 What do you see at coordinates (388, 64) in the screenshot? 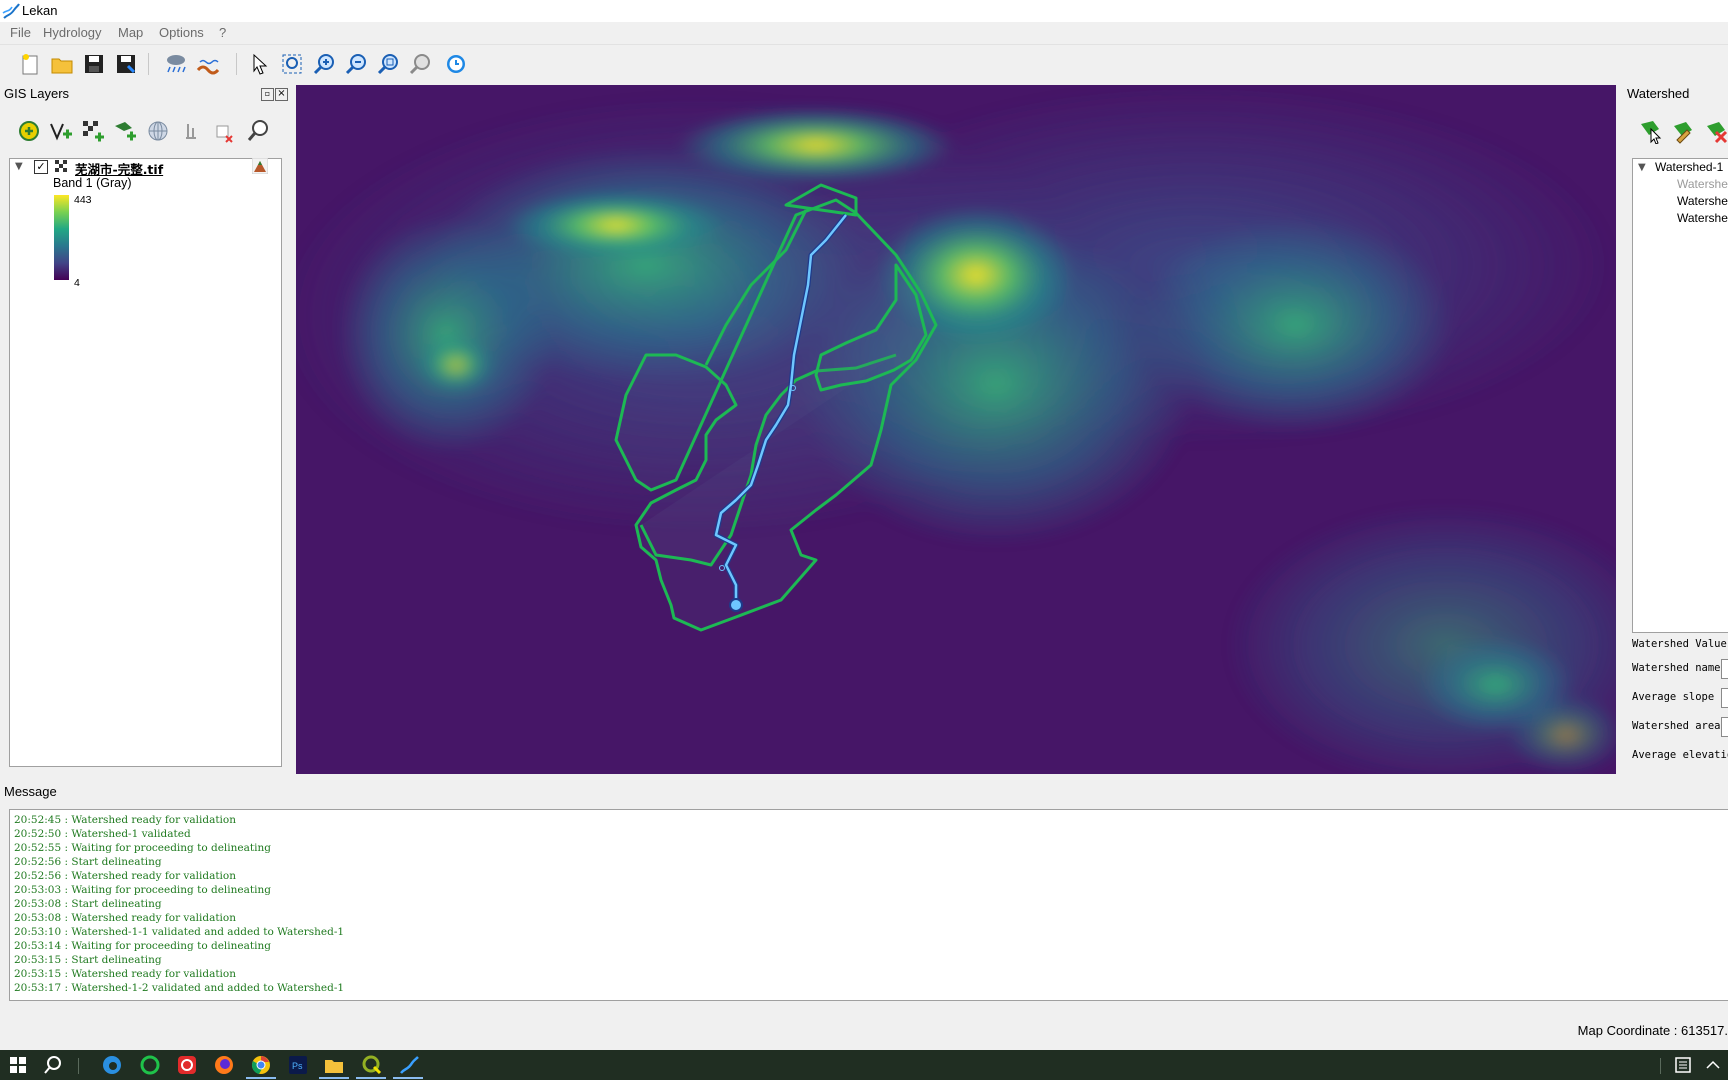
I see `zoom-full-icon` at bounding box center [388, 64].